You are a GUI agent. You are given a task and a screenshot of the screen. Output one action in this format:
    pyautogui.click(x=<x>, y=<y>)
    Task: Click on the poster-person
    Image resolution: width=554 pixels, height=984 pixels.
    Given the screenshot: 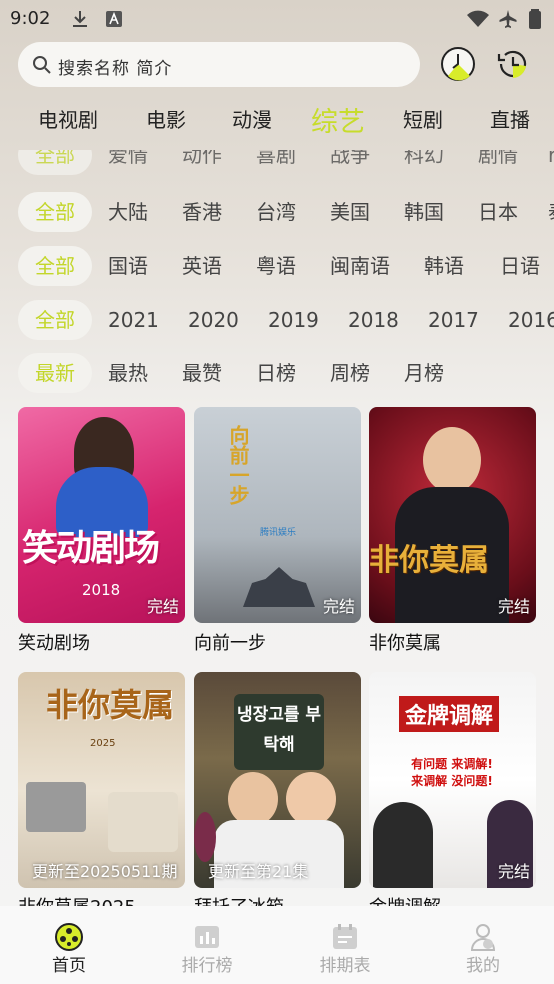 What is the action you would take?
    pyautogui.click(x=452, y=460)
    